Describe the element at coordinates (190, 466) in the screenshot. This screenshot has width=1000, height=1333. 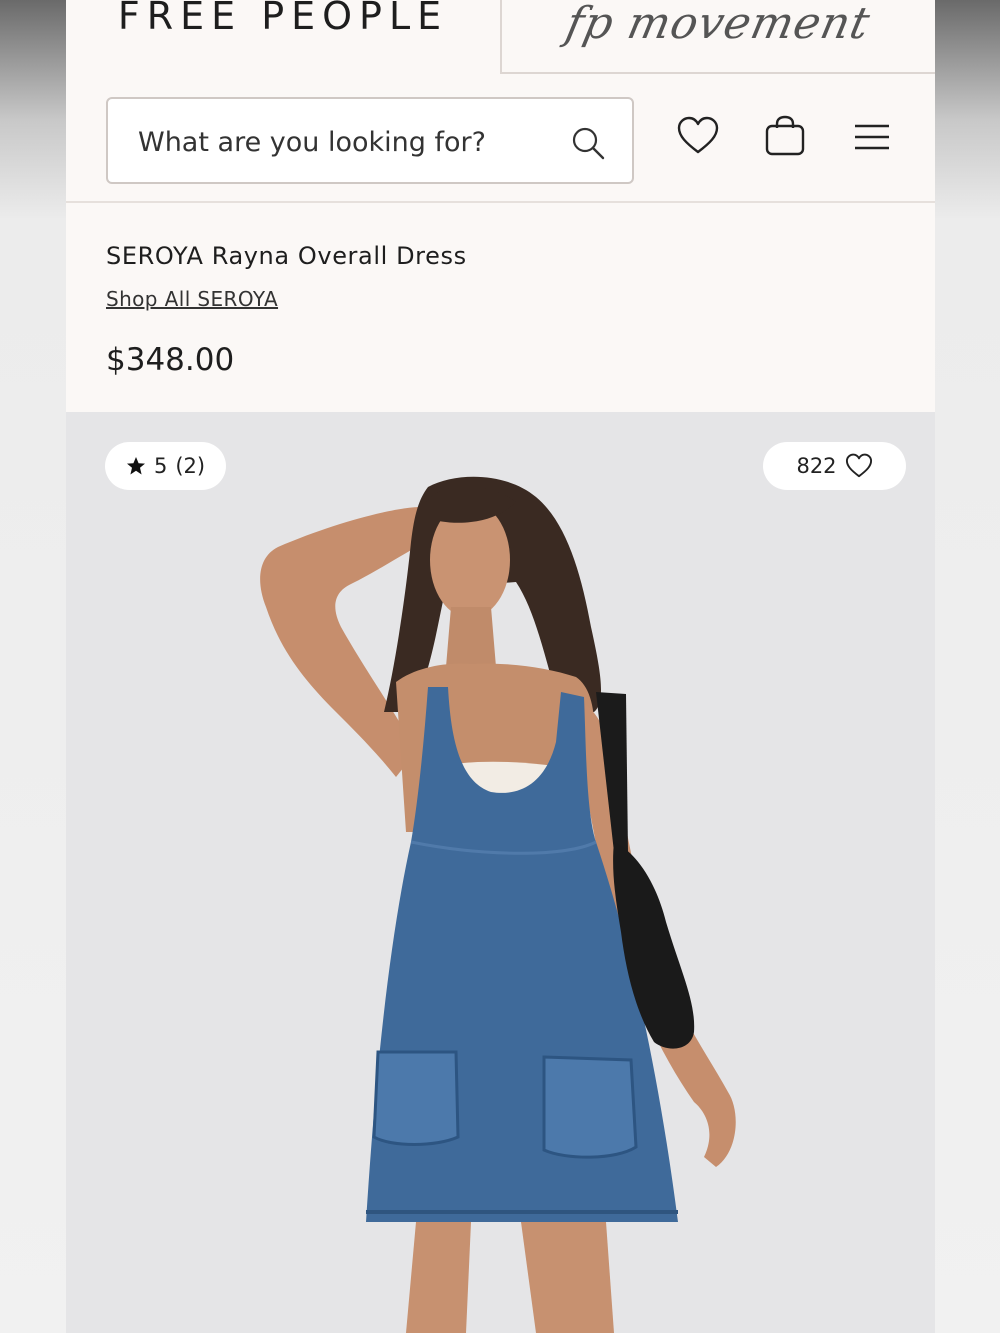
I see `rating-count: (2)` at that location.